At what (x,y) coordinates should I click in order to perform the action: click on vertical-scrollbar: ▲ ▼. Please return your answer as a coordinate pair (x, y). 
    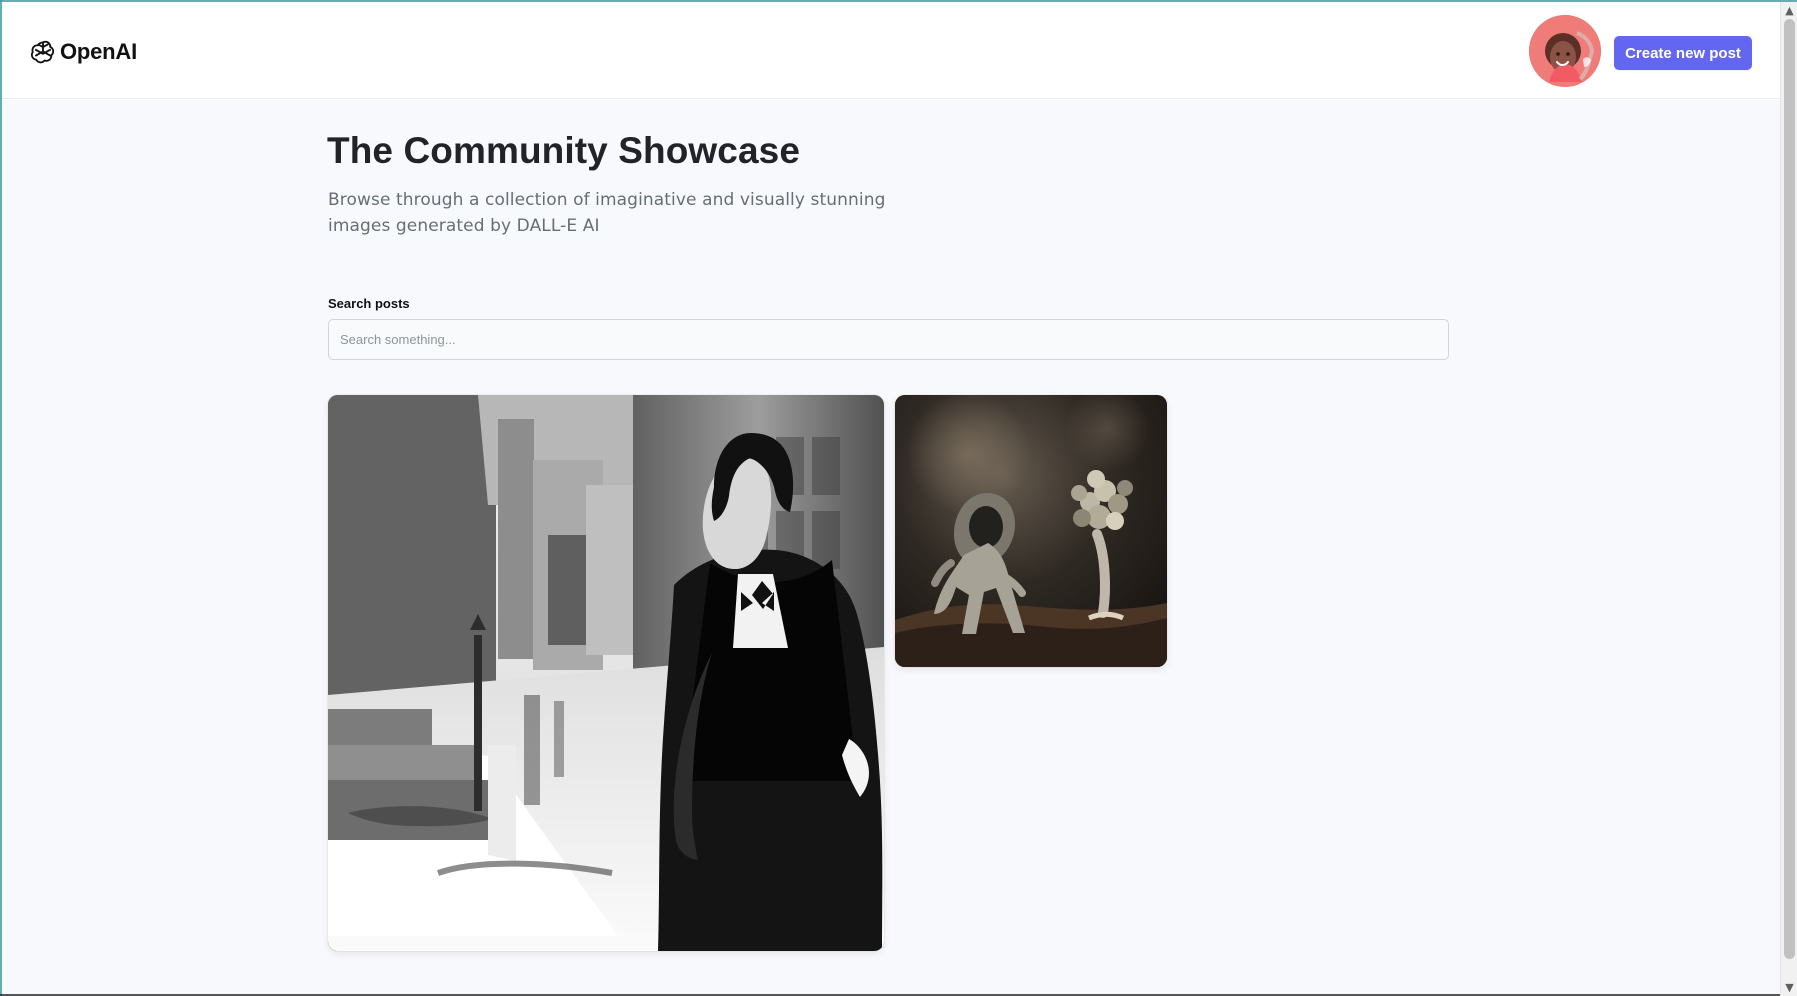
    Looking at the image, I should click on (1788, 499).